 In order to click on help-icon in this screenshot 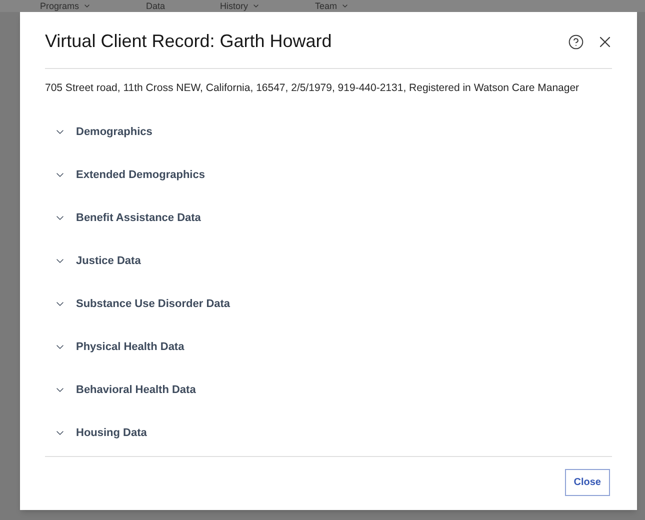, I will do `click(576, 42)`.